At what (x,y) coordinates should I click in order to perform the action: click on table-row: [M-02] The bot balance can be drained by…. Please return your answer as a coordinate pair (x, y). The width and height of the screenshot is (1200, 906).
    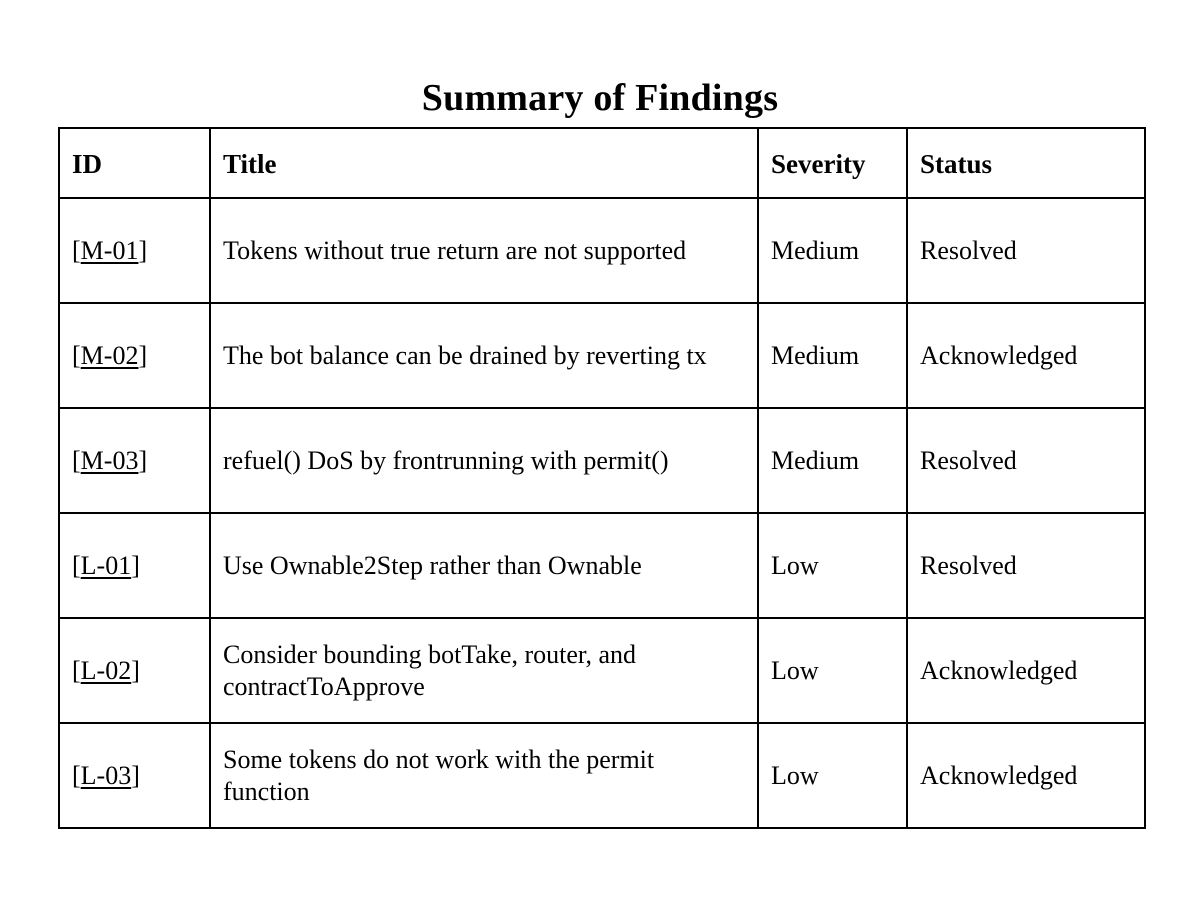
    Looking at the image, I should click on (602, 355).